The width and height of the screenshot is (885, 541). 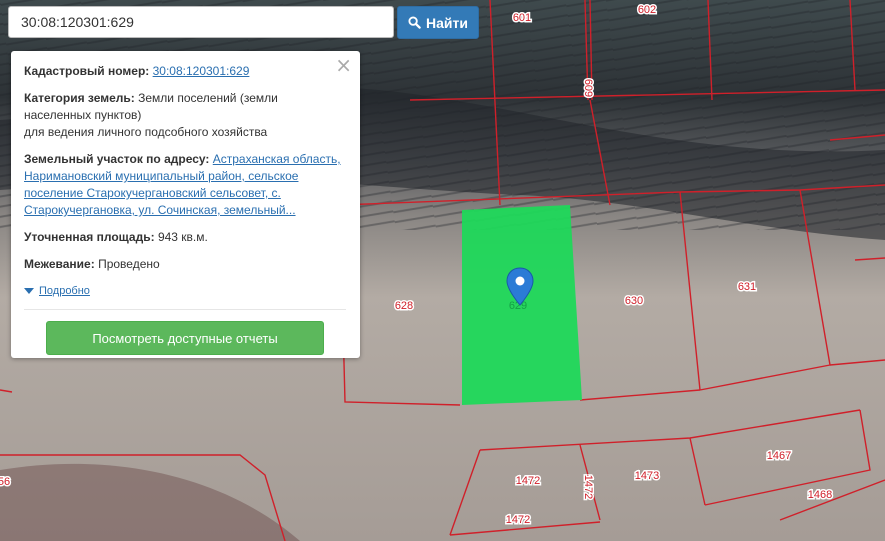 What do you see at coordinates (447, 22) in the screenshot?
I see `search-button-label: Найти` at bounding box center [447, 22].